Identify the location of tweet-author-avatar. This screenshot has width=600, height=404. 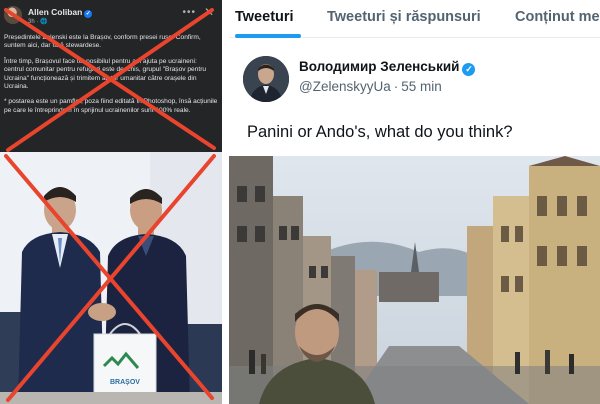
(266, 79).